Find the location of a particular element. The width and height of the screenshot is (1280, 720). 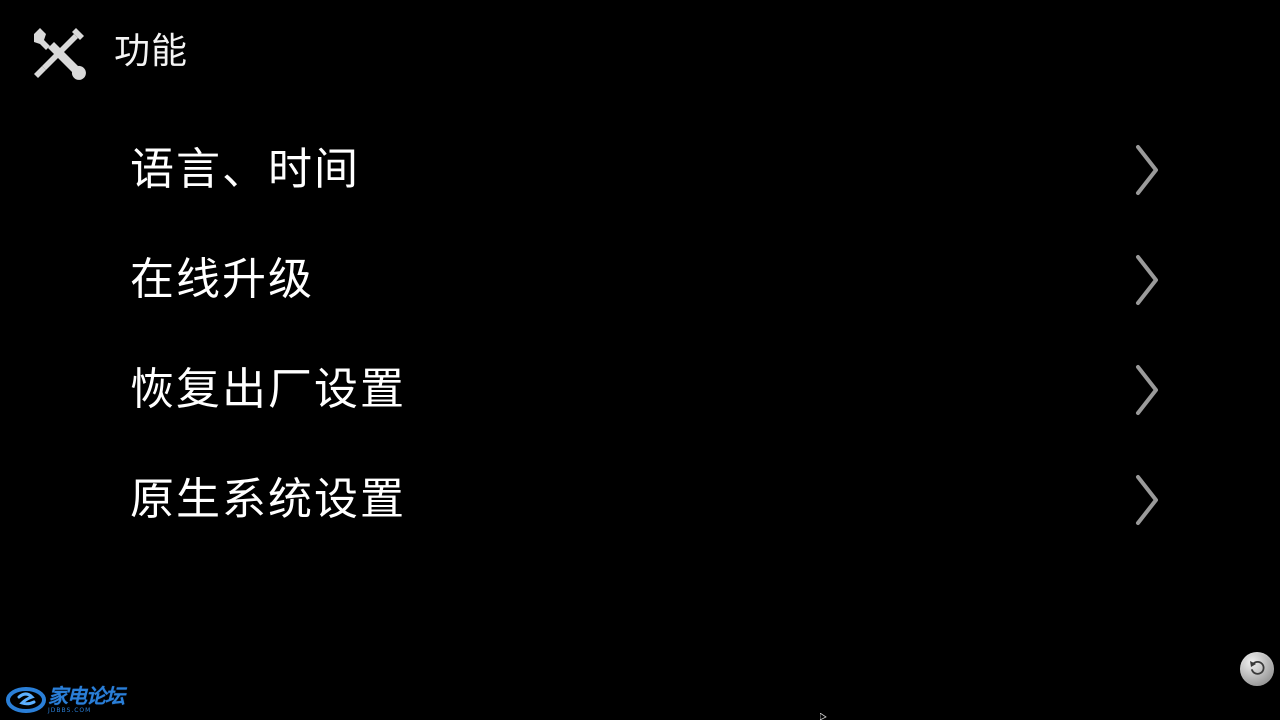

mouse-cursor-icon is located at coordinates (823, 716).